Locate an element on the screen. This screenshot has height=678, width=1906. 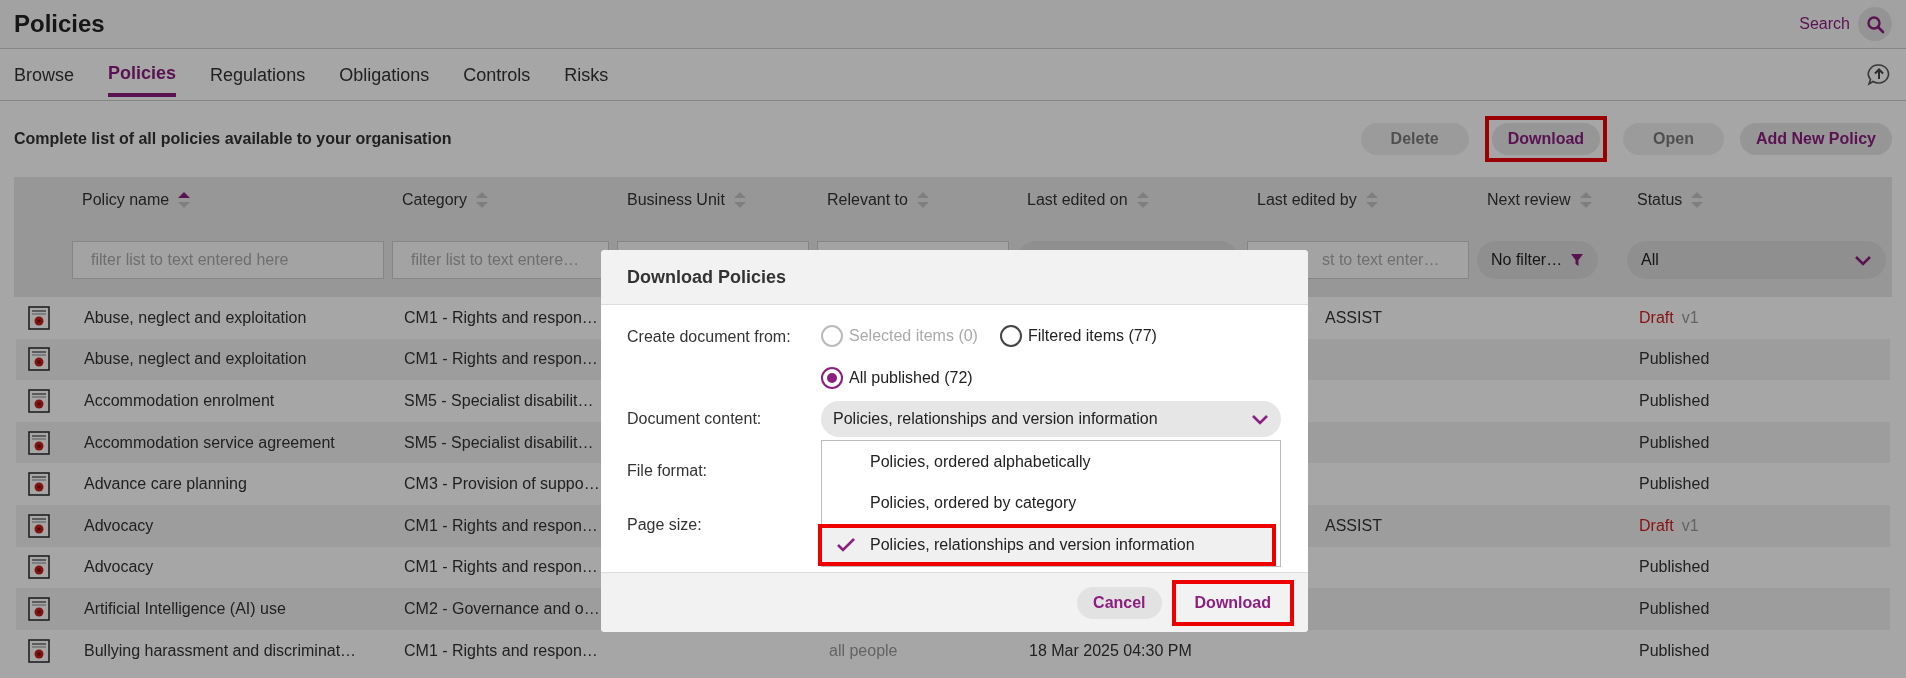
dialog-title: Download Policies is located at coordinates (954, 277).